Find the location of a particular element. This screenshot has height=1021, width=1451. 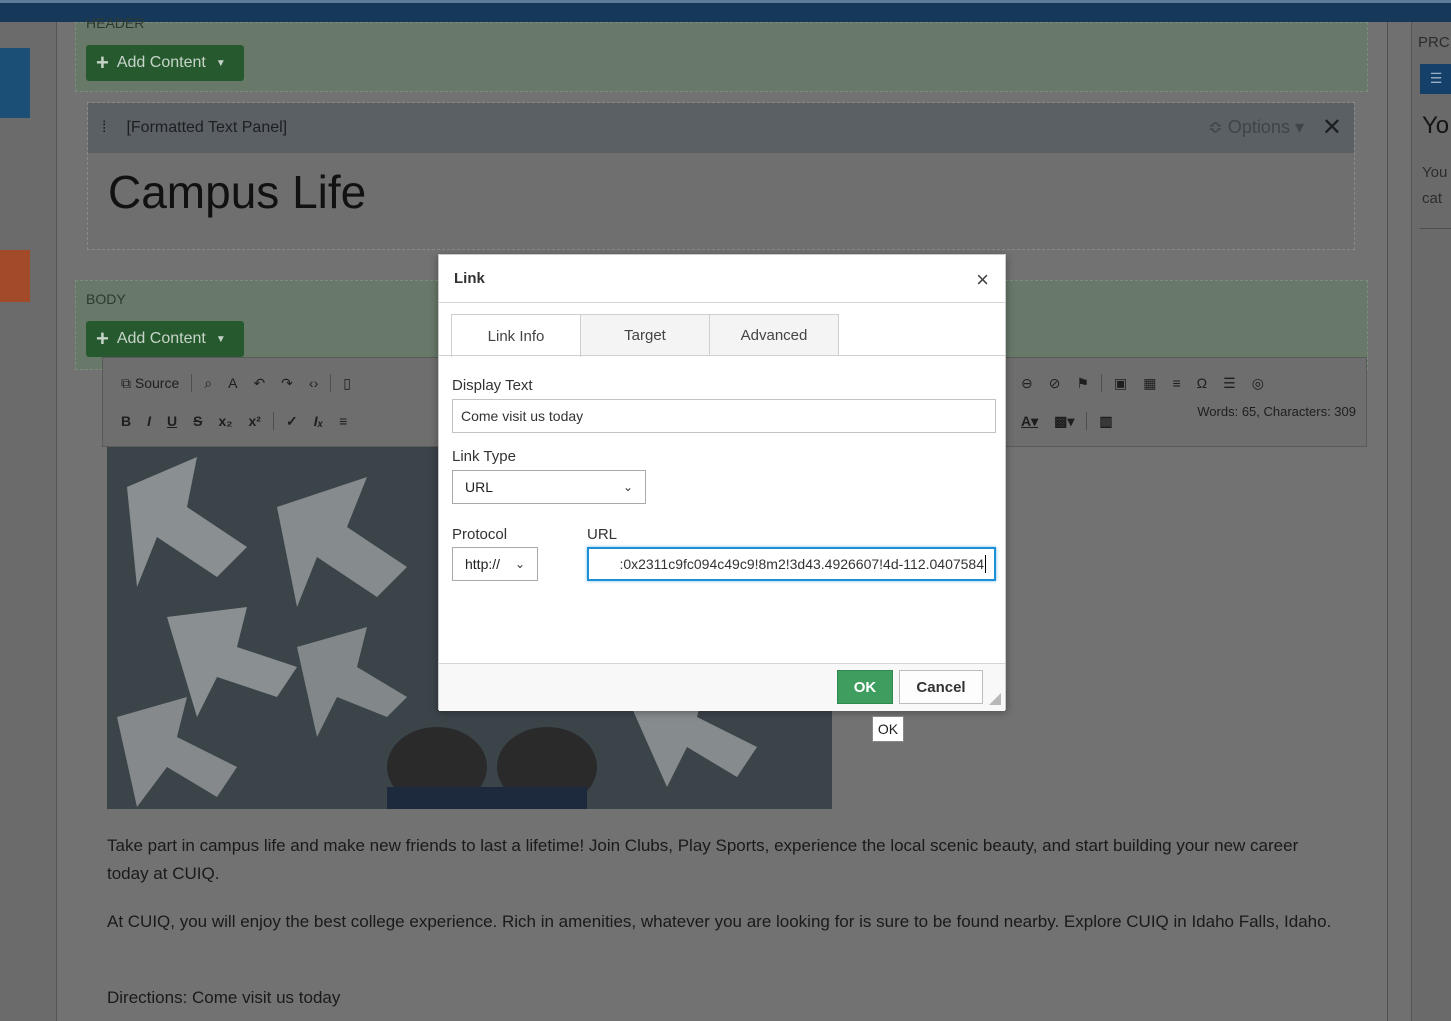

toolbar-row-2-right: A▾ ▩▾ ▥ is located at coordinates (1067, 421).